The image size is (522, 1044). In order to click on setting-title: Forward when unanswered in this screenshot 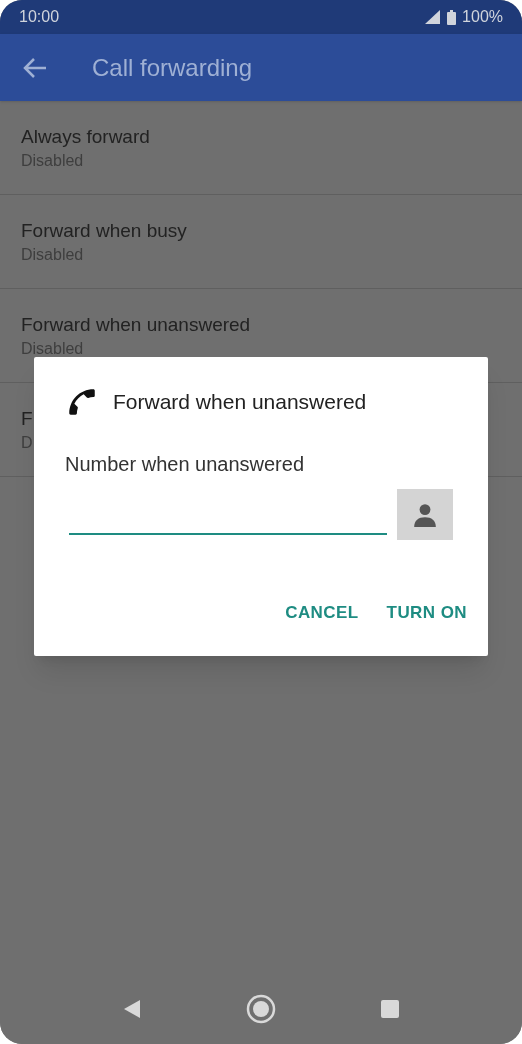, I will do `click(136, 325)`.